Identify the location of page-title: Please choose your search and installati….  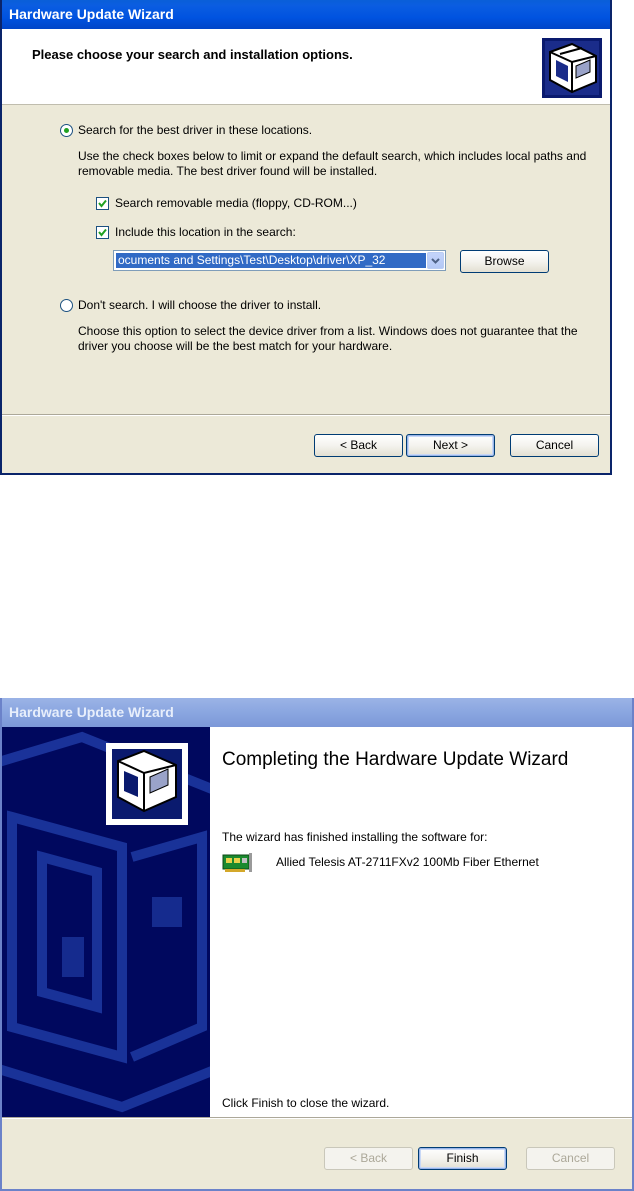
(192, 54).